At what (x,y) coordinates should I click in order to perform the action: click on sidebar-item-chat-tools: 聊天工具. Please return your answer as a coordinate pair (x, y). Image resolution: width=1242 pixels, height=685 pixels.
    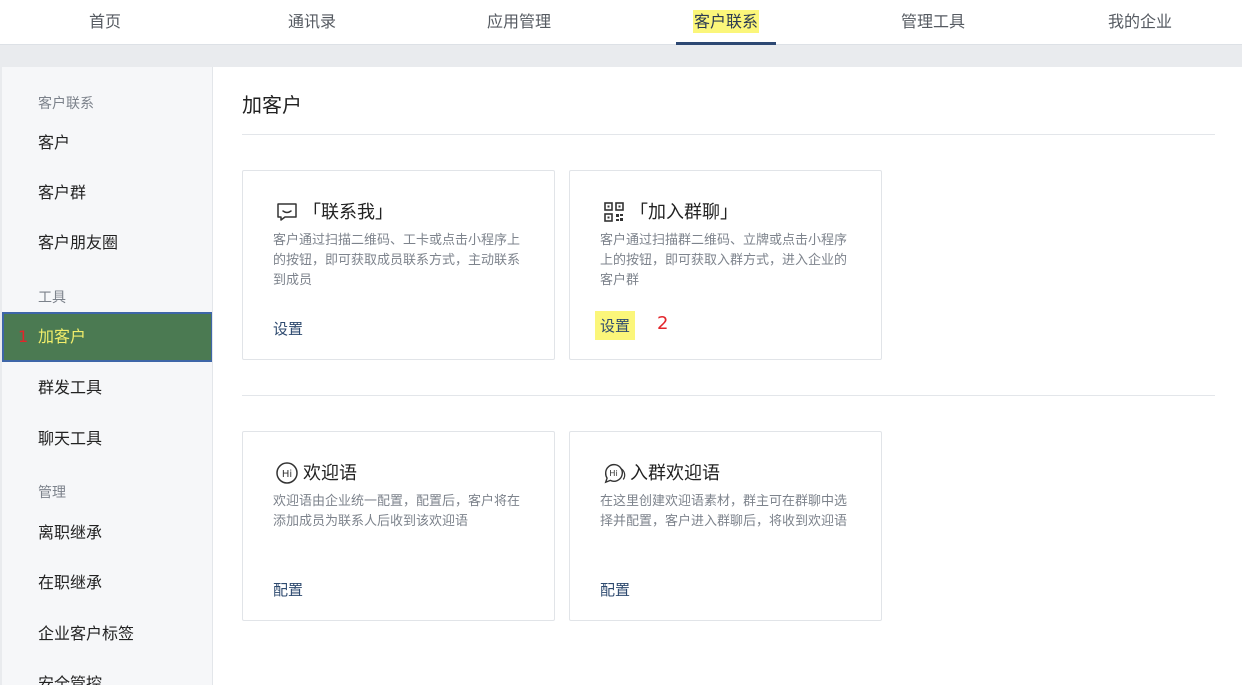
    Looking at the image, I should click on (107, 439).